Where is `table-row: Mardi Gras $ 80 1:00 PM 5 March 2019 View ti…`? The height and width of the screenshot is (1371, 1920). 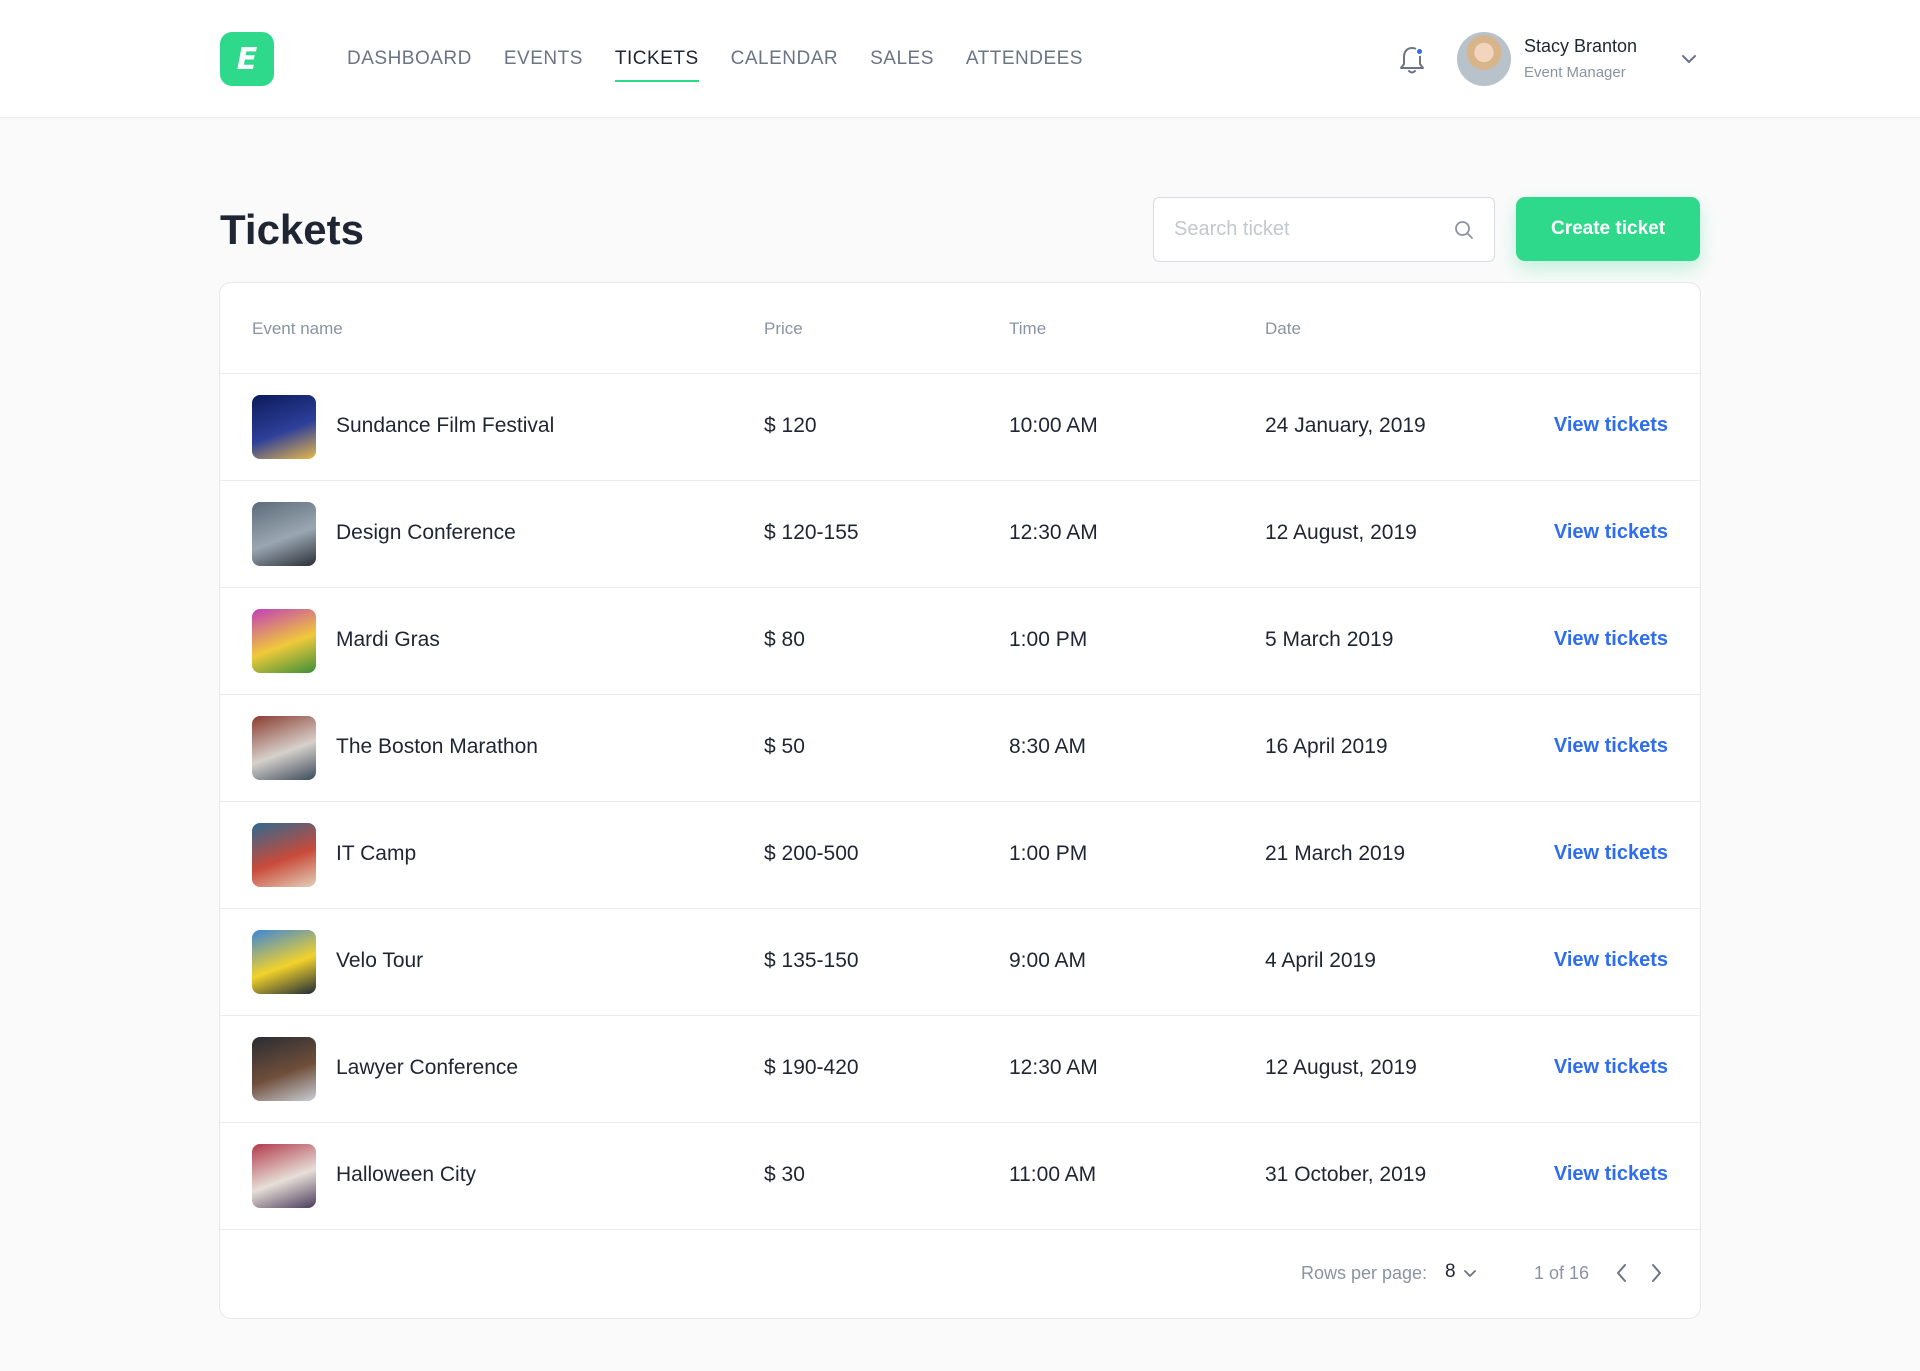 table-row: Mardi Gras $ 80 1:00 PM 5 March 2019 View ti… is located at coordinates (960, 641).